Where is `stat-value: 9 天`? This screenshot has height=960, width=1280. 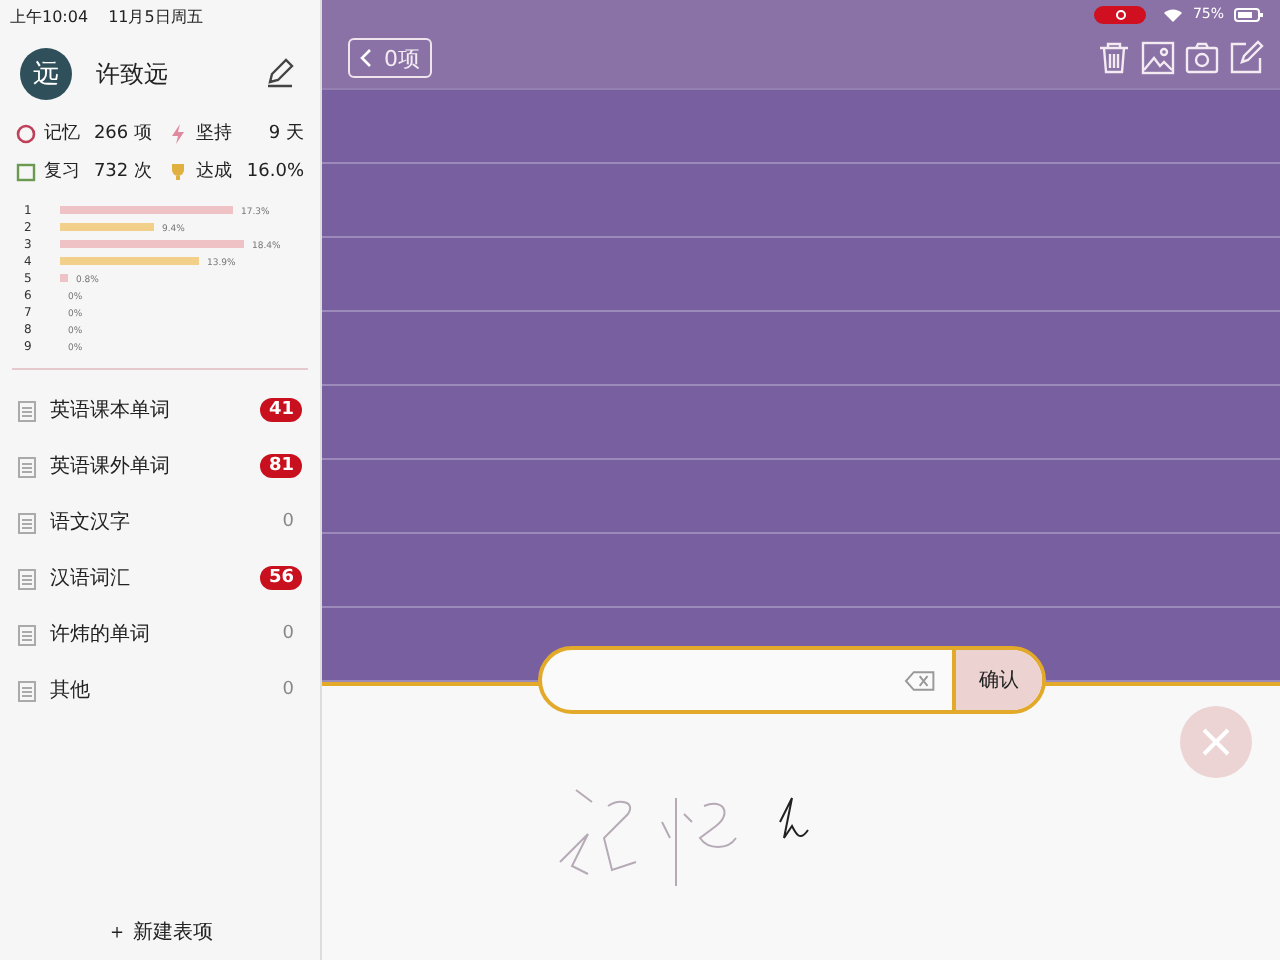
stat-value: 9 天 is located at coordinates (286, 134).